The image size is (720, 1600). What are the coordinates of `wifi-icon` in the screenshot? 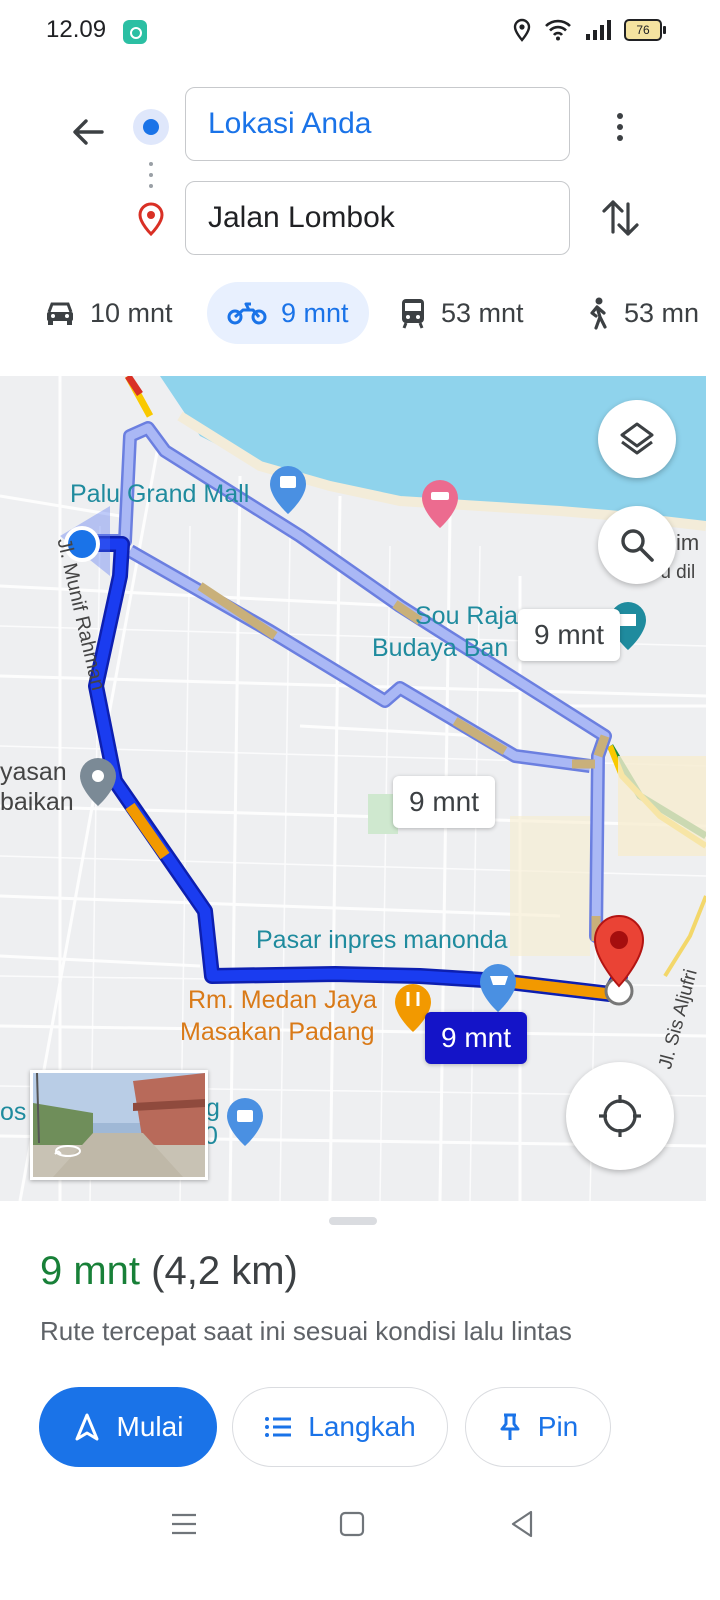 It's located at (558, 30).